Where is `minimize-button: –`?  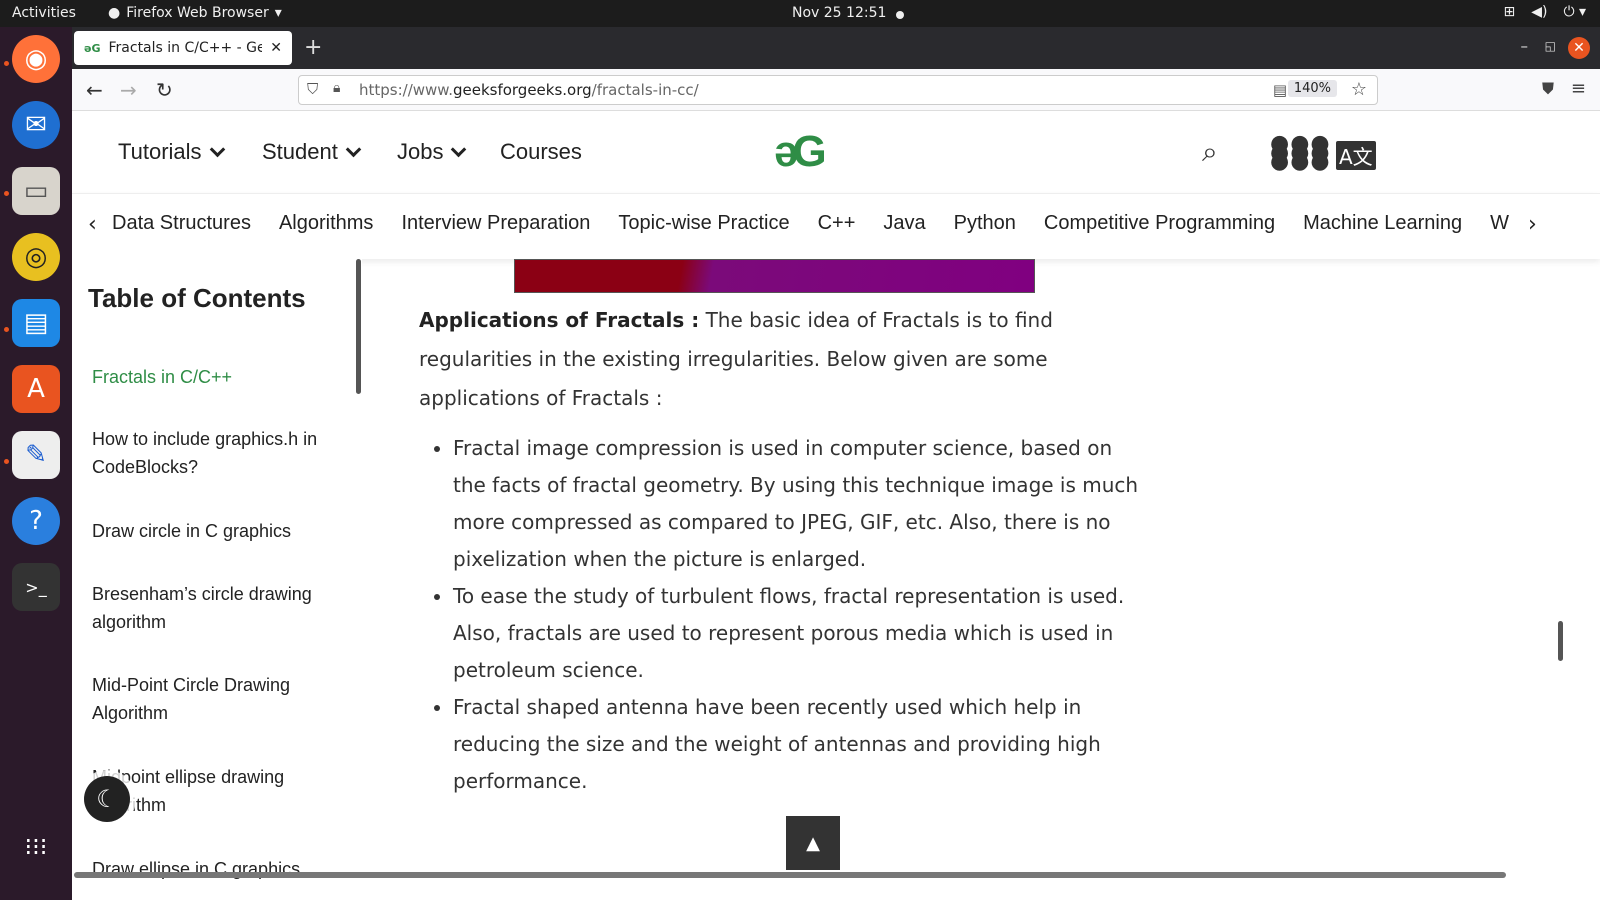 minimize-button: – is located at coordinates (1525, 46).